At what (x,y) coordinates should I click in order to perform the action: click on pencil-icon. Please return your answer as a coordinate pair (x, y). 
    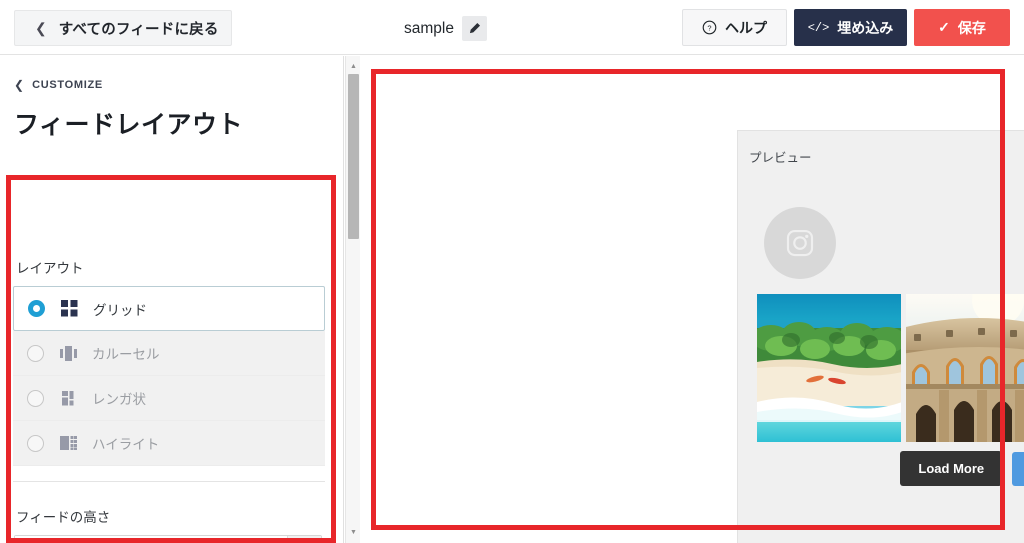
    Looking at the image, I should click on (474, 28).